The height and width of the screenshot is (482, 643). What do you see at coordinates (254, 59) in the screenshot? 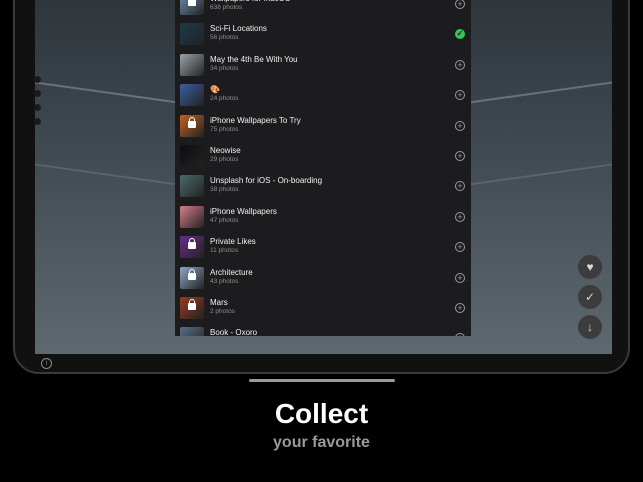
I see `collection-title: May the 4th Be With You` at bounding box center [254, 59].